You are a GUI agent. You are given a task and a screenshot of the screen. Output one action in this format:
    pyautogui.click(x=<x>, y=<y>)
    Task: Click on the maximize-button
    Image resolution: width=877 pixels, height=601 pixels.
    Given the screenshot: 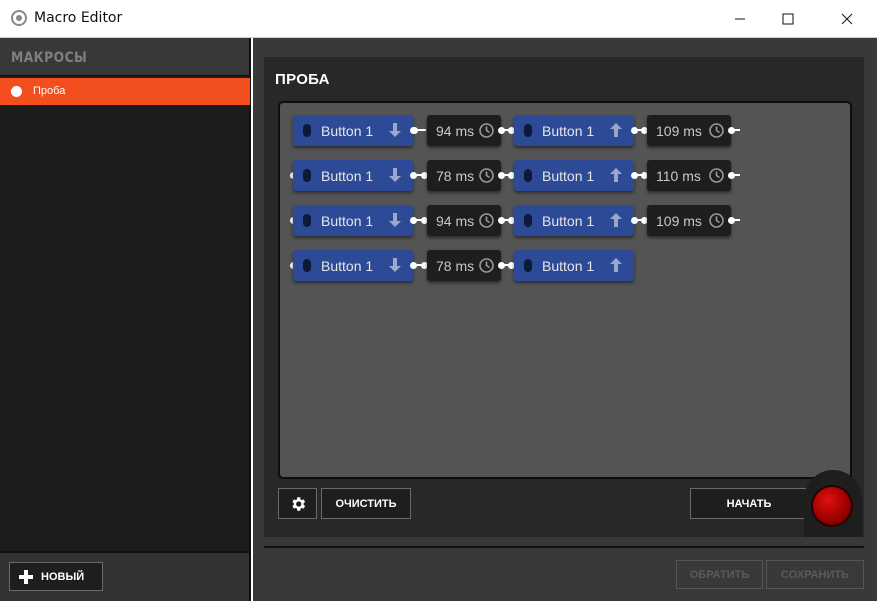 What is the action you would take?
    pyautogui.click(x=788, y=19)
    